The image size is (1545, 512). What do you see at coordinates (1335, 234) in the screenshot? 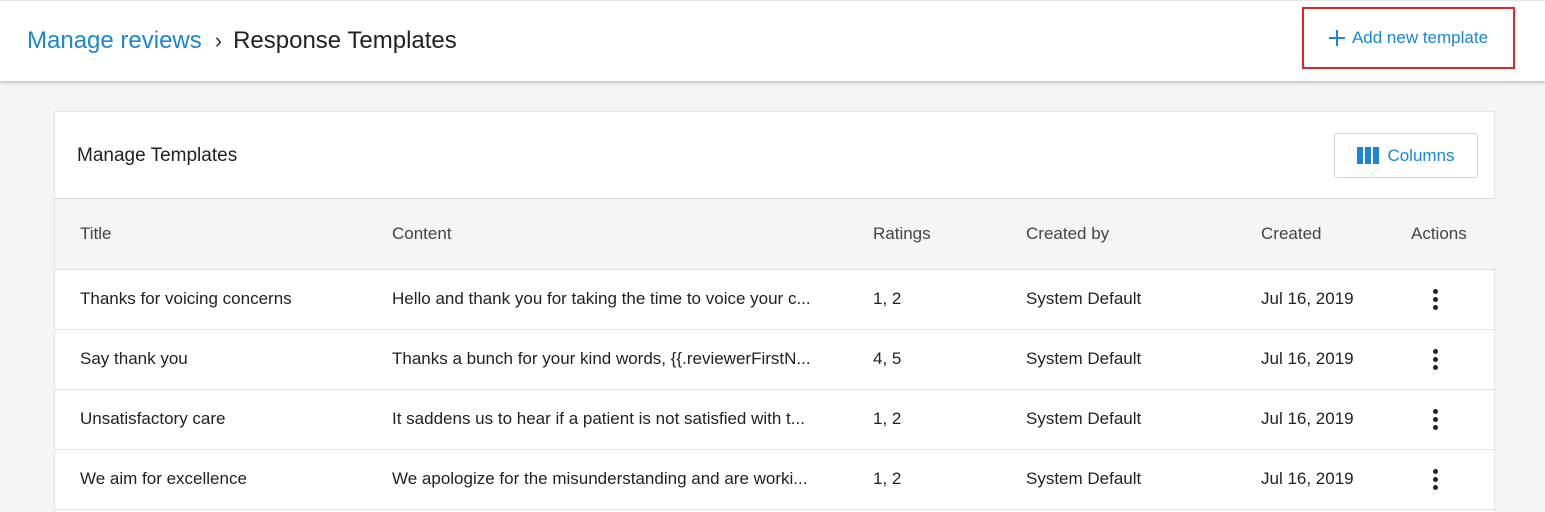
I see `column-header-created: Created` at bounding box center [1335, 234].